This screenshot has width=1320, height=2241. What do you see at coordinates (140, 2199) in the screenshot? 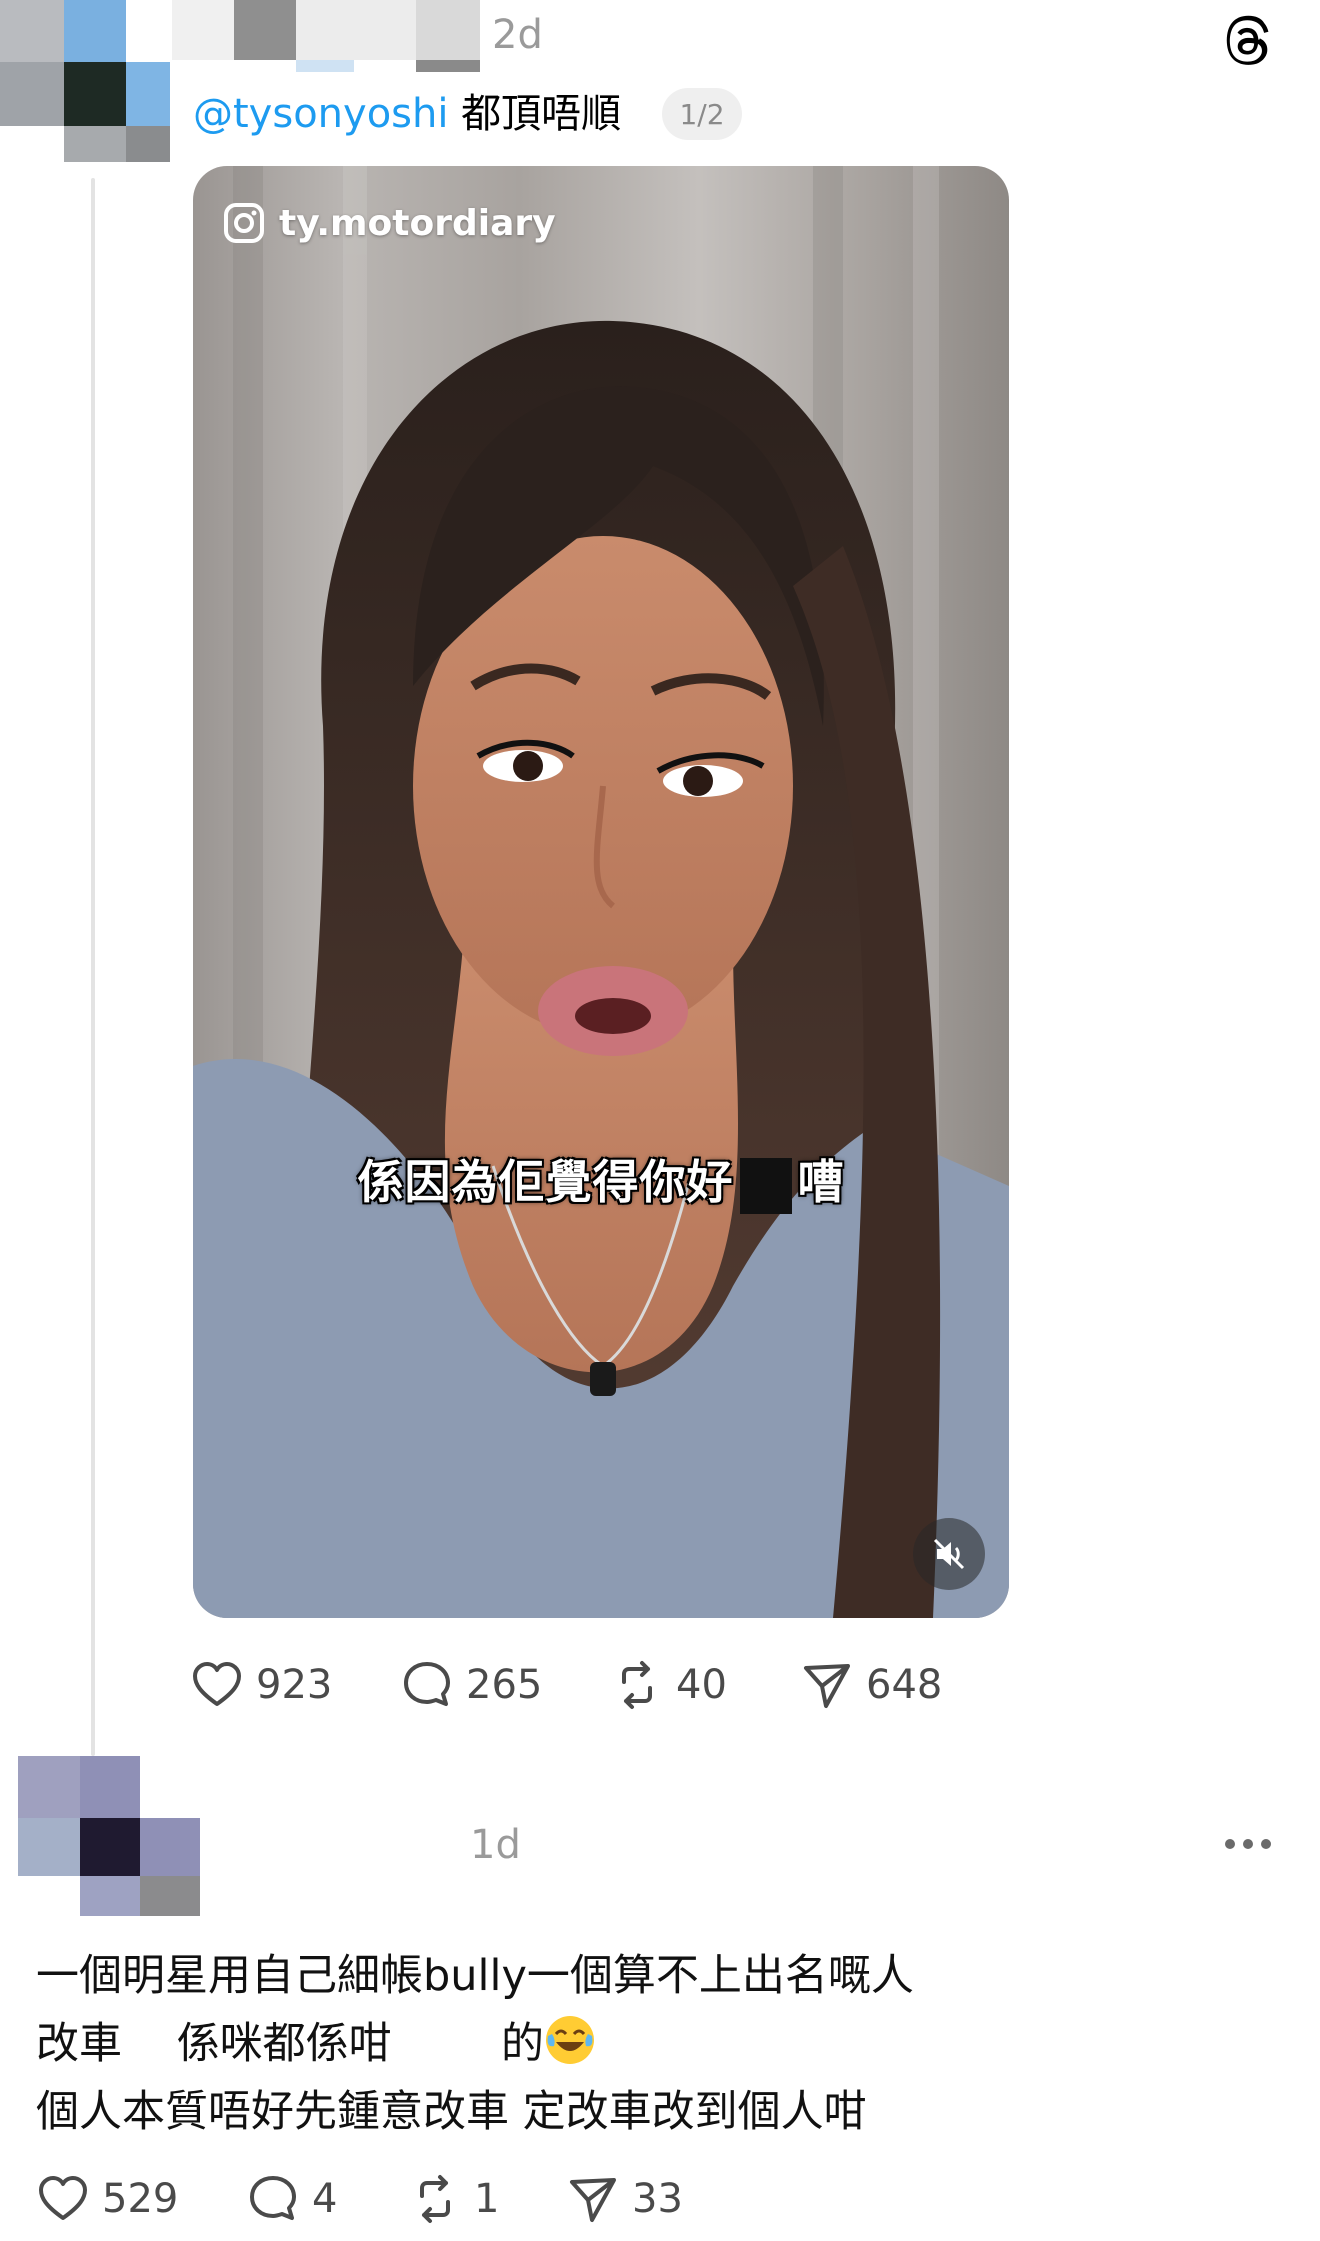
I see `reply-like-count: 529` at bounding box center [140, 2199].